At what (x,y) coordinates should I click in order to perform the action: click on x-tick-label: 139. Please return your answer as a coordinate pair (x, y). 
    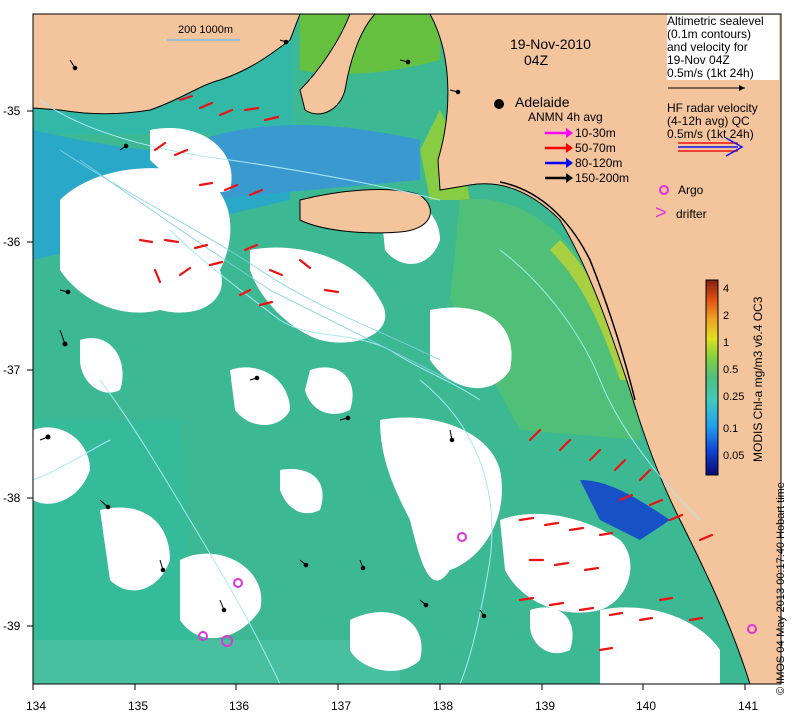
    Looking at the image, I should click on (545, 706).